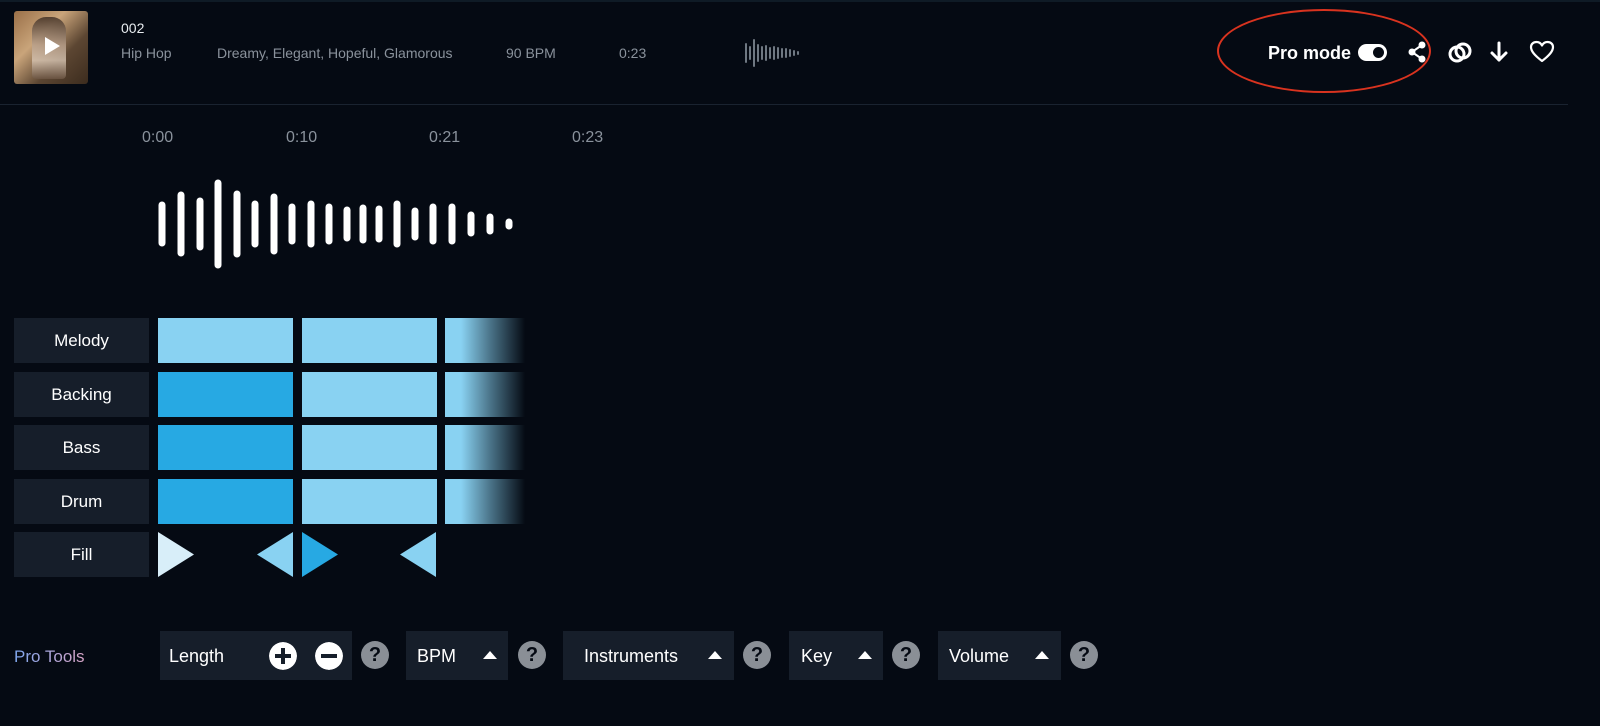  Describe the element at coordinates (631, 656) in the screenshot. I see `instruments-label: Instruments` at that location.